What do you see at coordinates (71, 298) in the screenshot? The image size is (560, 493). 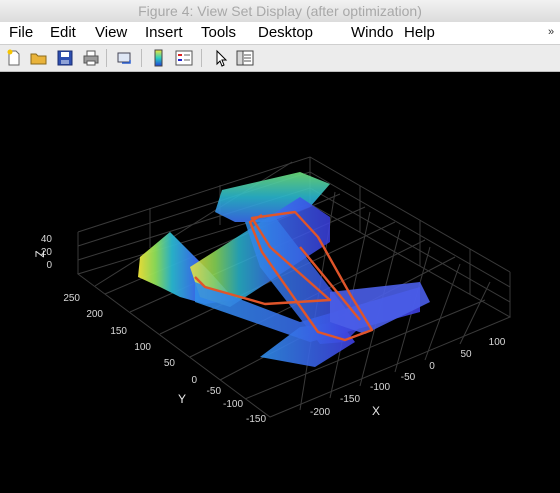 I see `y-tick-label: 250` at bounding box center [71, 298].